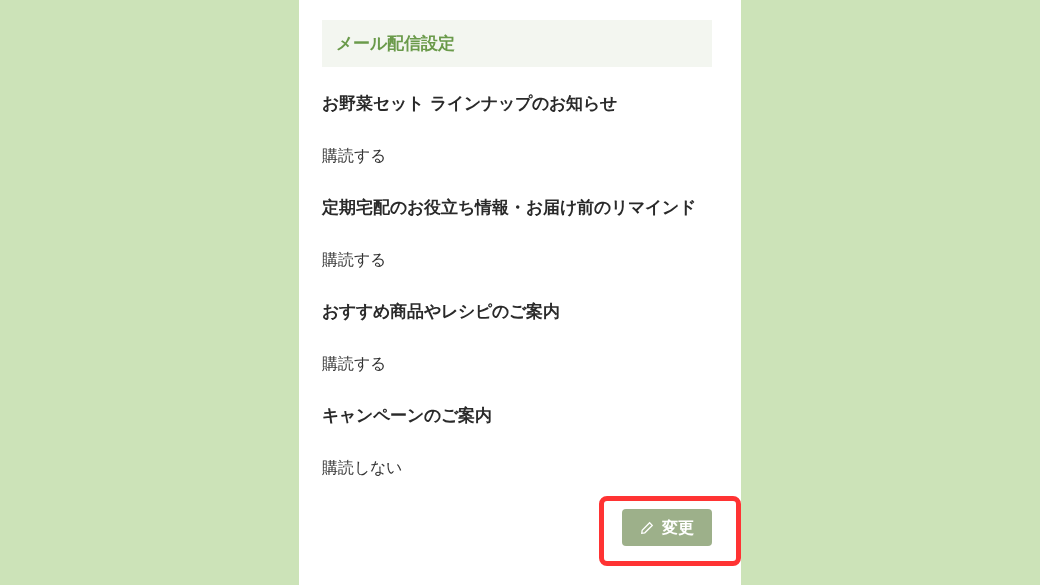 The width and height of the screenshot is (1040, 585). What do you see at coordinates (470, 103) in the screenshot?
I see `setting-title: お野菜セット ラインナップのお知らせ` at bounding box center [470, 103].